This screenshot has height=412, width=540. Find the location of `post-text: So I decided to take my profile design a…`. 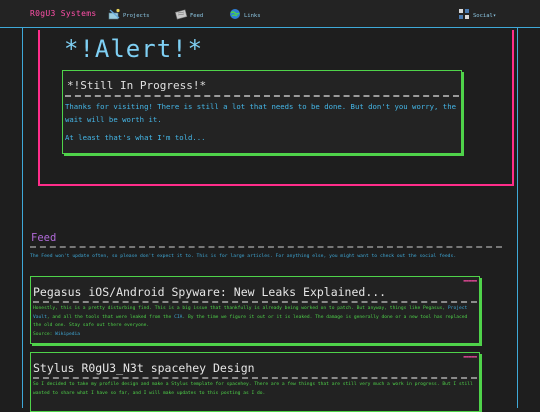

post-text: So I decided to take my profile design a… is located at coordinates (202, 384).